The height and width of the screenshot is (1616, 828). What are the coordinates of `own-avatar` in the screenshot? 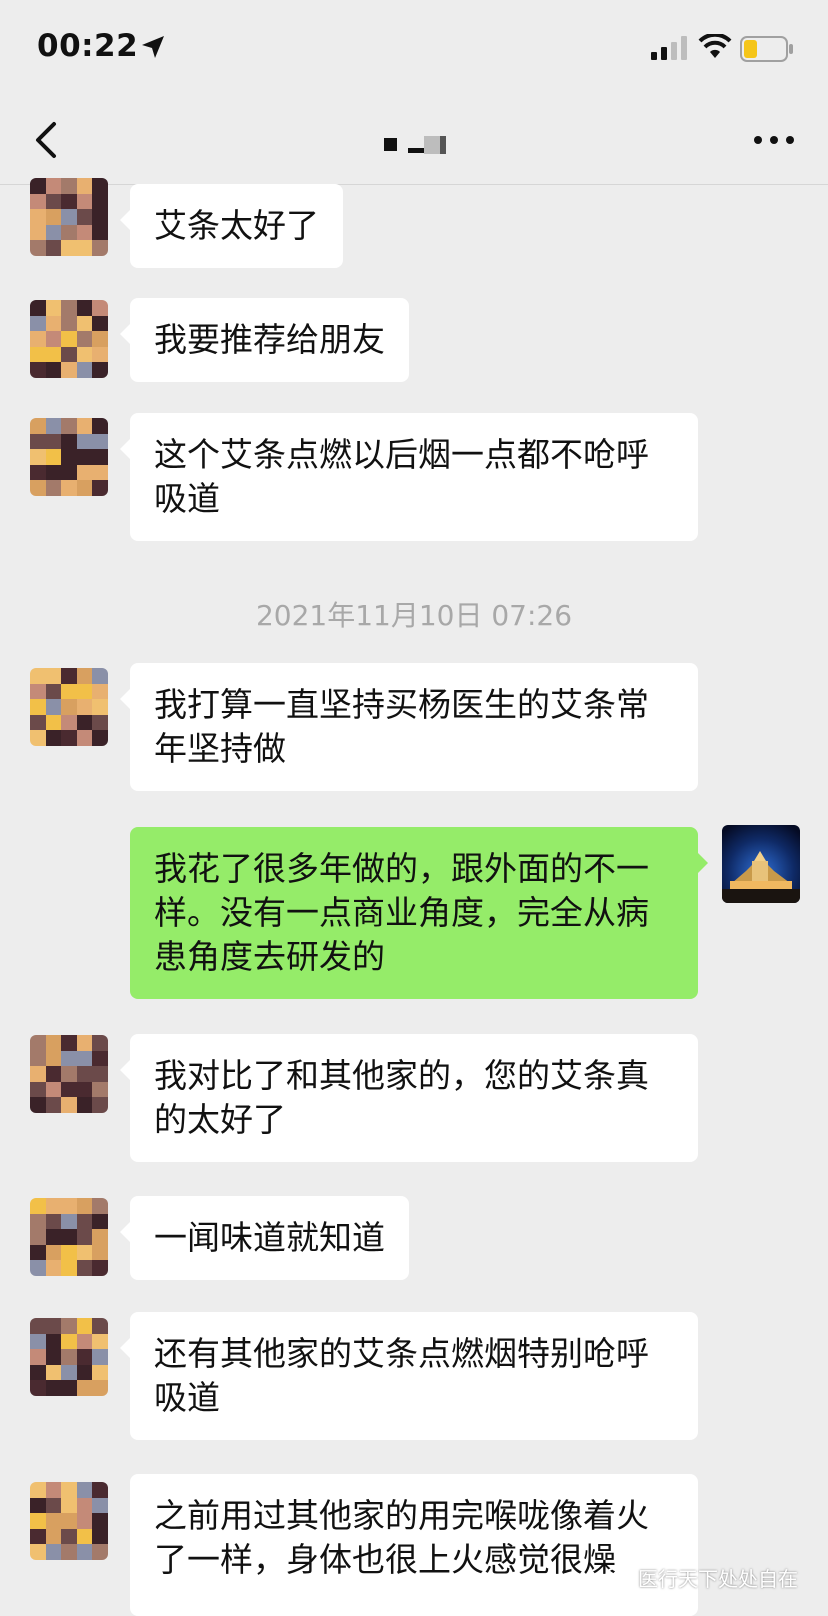 It's located at (761, 864).